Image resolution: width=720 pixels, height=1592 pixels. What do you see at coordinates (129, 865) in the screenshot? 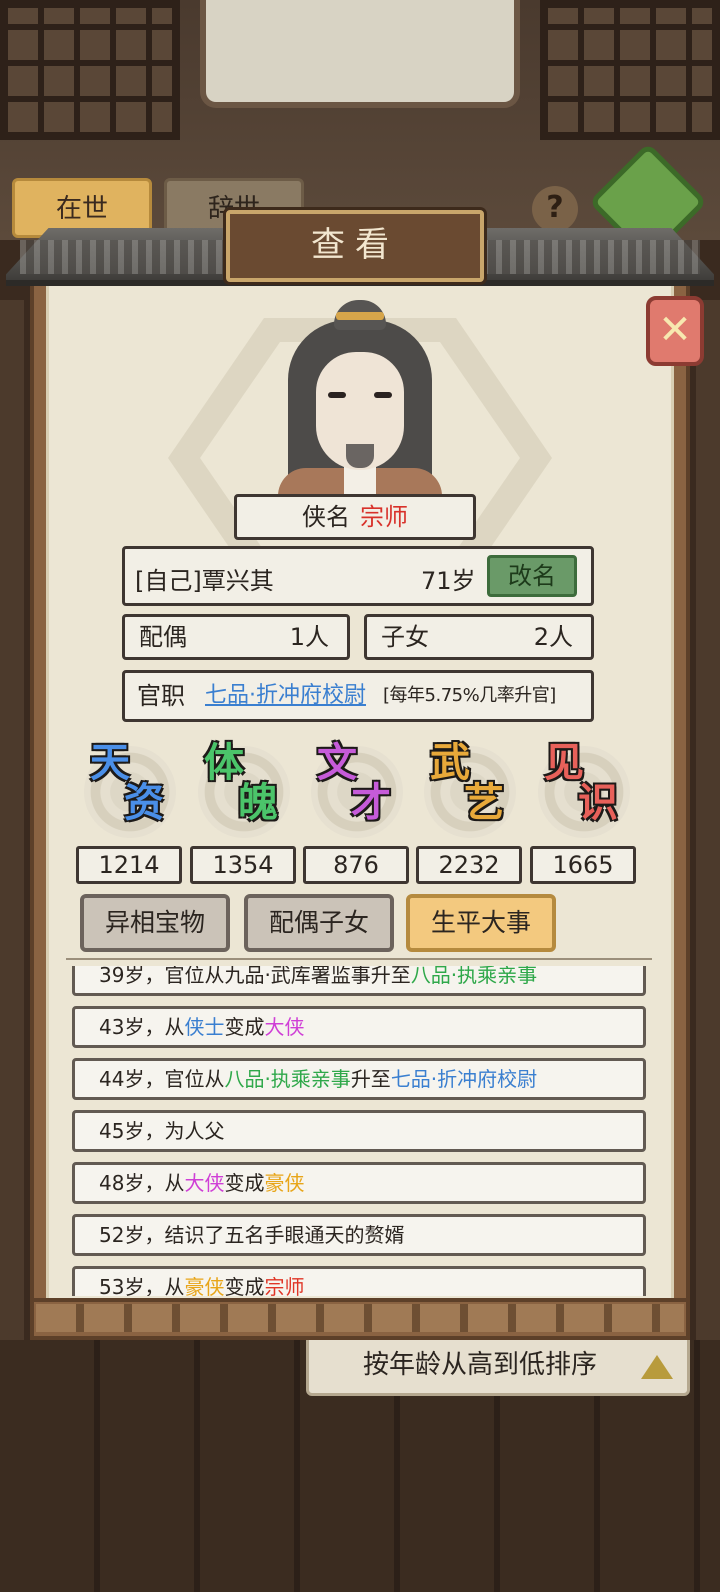
I see `attribute-value: 1214` at bounding box center [129, 865].